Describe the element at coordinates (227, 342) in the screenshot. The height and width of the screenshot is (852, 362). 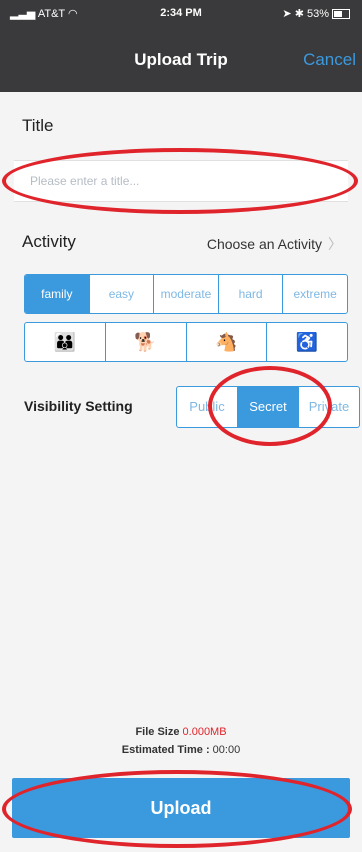
I see `pony-icon: 🐴` at that location.